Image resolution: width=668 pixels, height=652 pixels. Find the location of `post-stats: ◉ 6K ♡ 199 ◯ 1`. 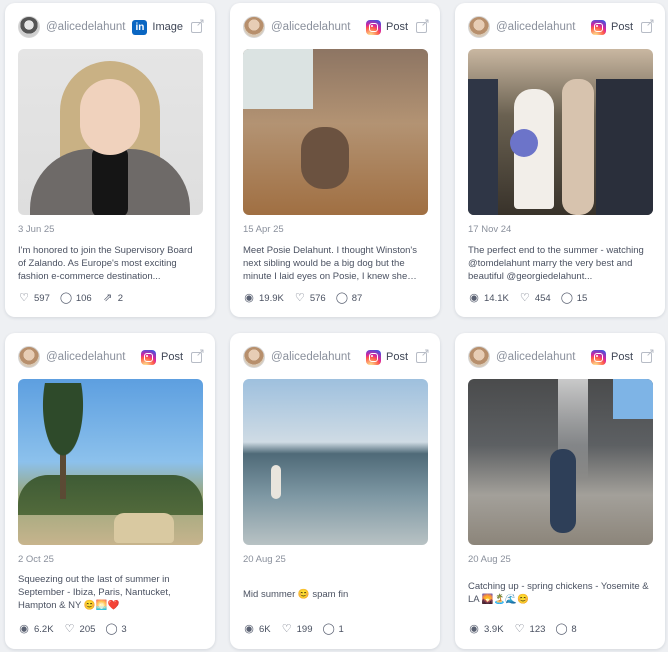

post-stats: ◉ 6K ♡ 199 ◯ 1 is located at coordinates (298, 629).